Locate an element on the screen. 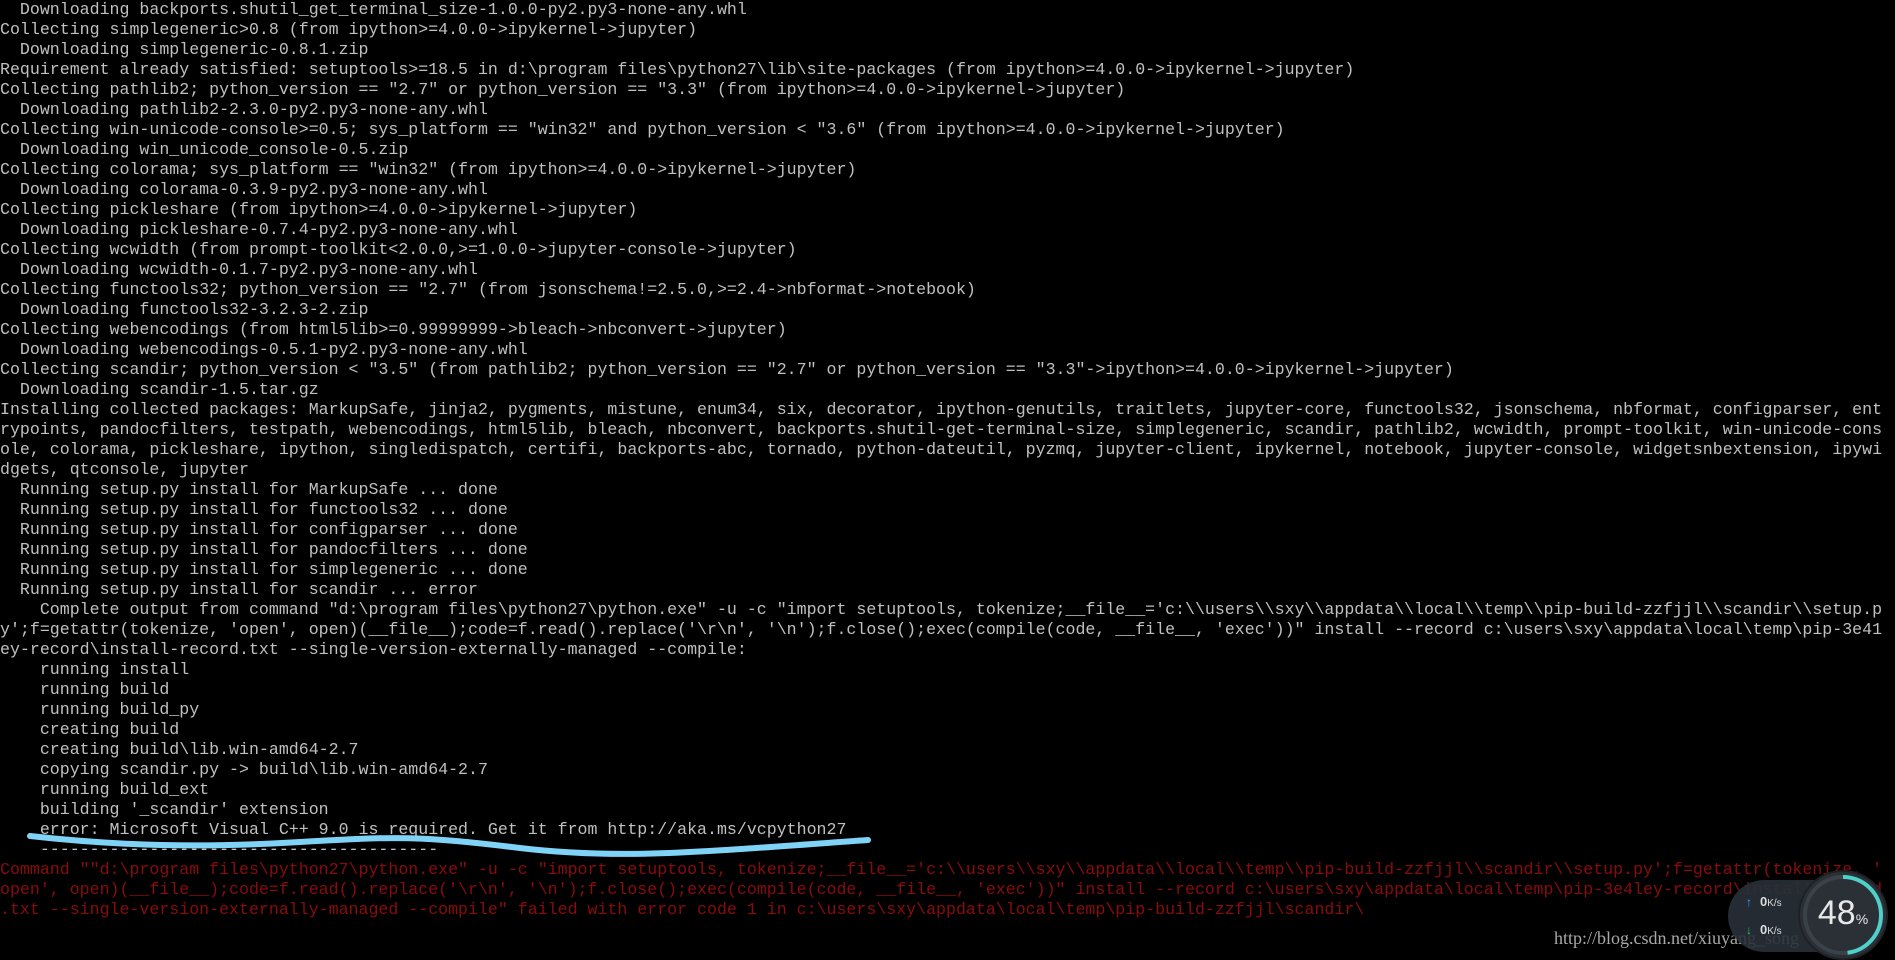  download-speed: ↓ 0K/s is located at coordinates (1764, 929).